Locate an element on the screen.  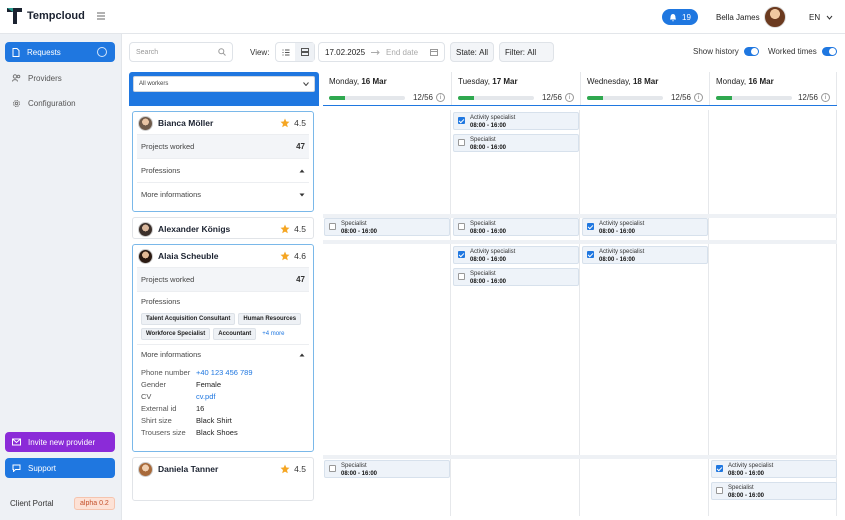
info-row: Trousers size Black Shoes is located at coordinates (223, 432).